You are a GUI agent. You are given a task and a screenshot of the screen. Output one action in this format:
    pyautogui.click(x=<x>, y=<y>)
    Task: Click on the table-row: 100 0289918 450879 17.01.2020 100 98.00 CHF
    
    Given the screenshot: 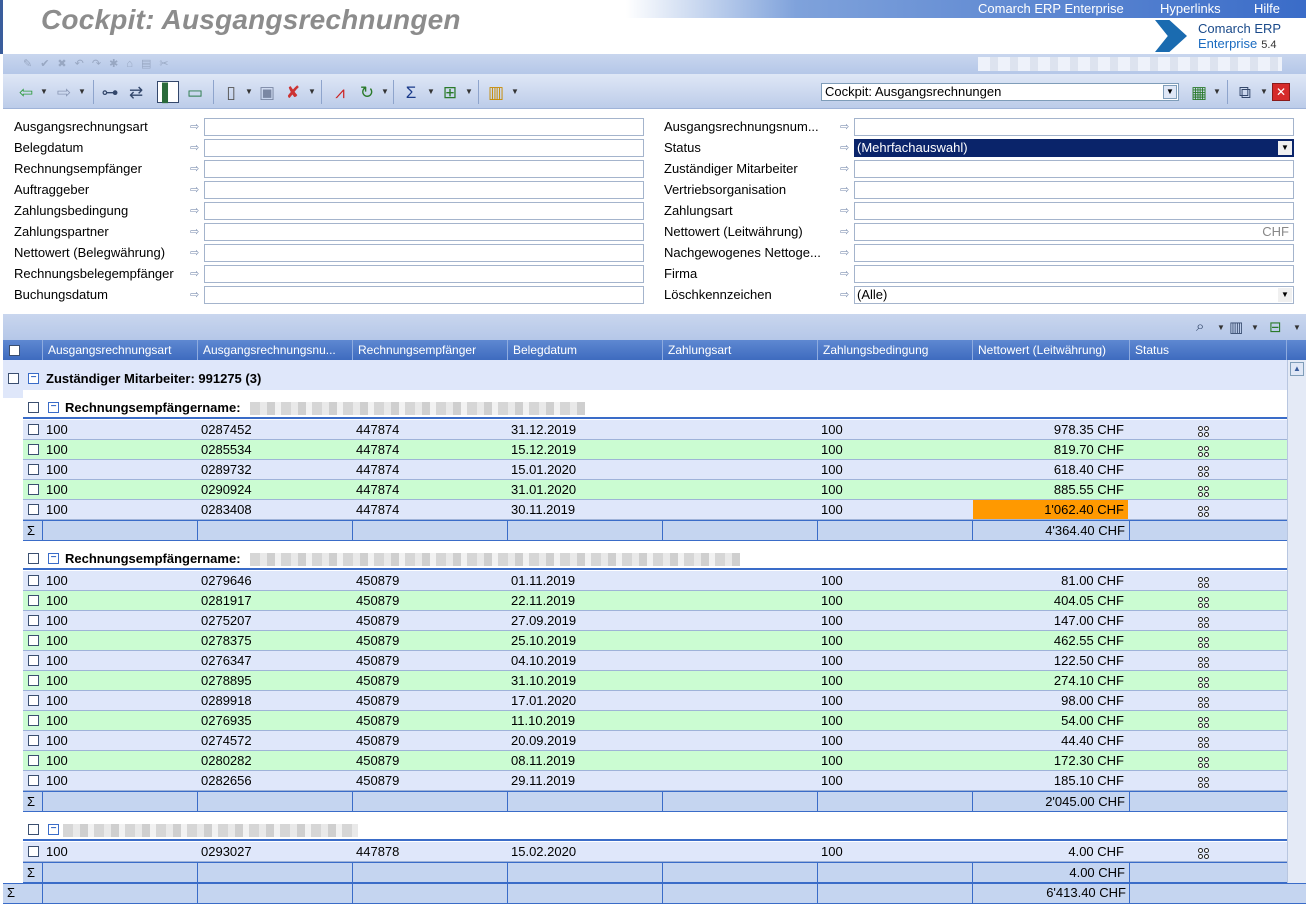 What is the action you would take?
    pyautogui.click(x=655, y=701)
    